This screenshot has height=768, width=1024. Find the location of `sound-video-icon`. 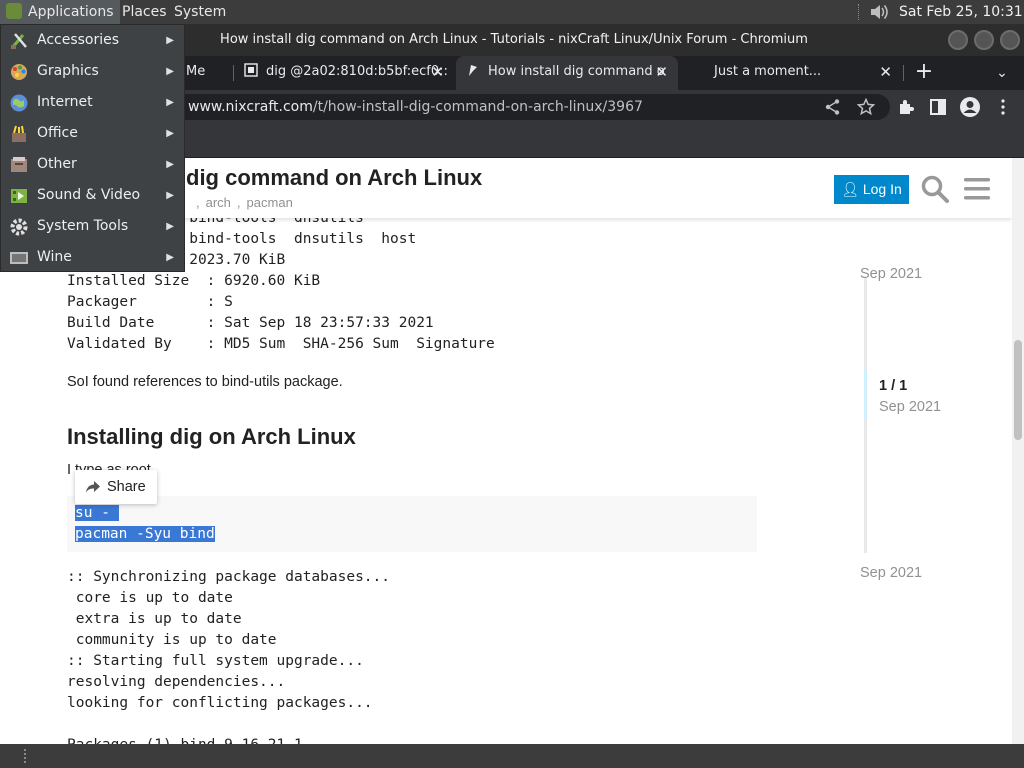

sound-video-icon is located at coordinates (19, 196).